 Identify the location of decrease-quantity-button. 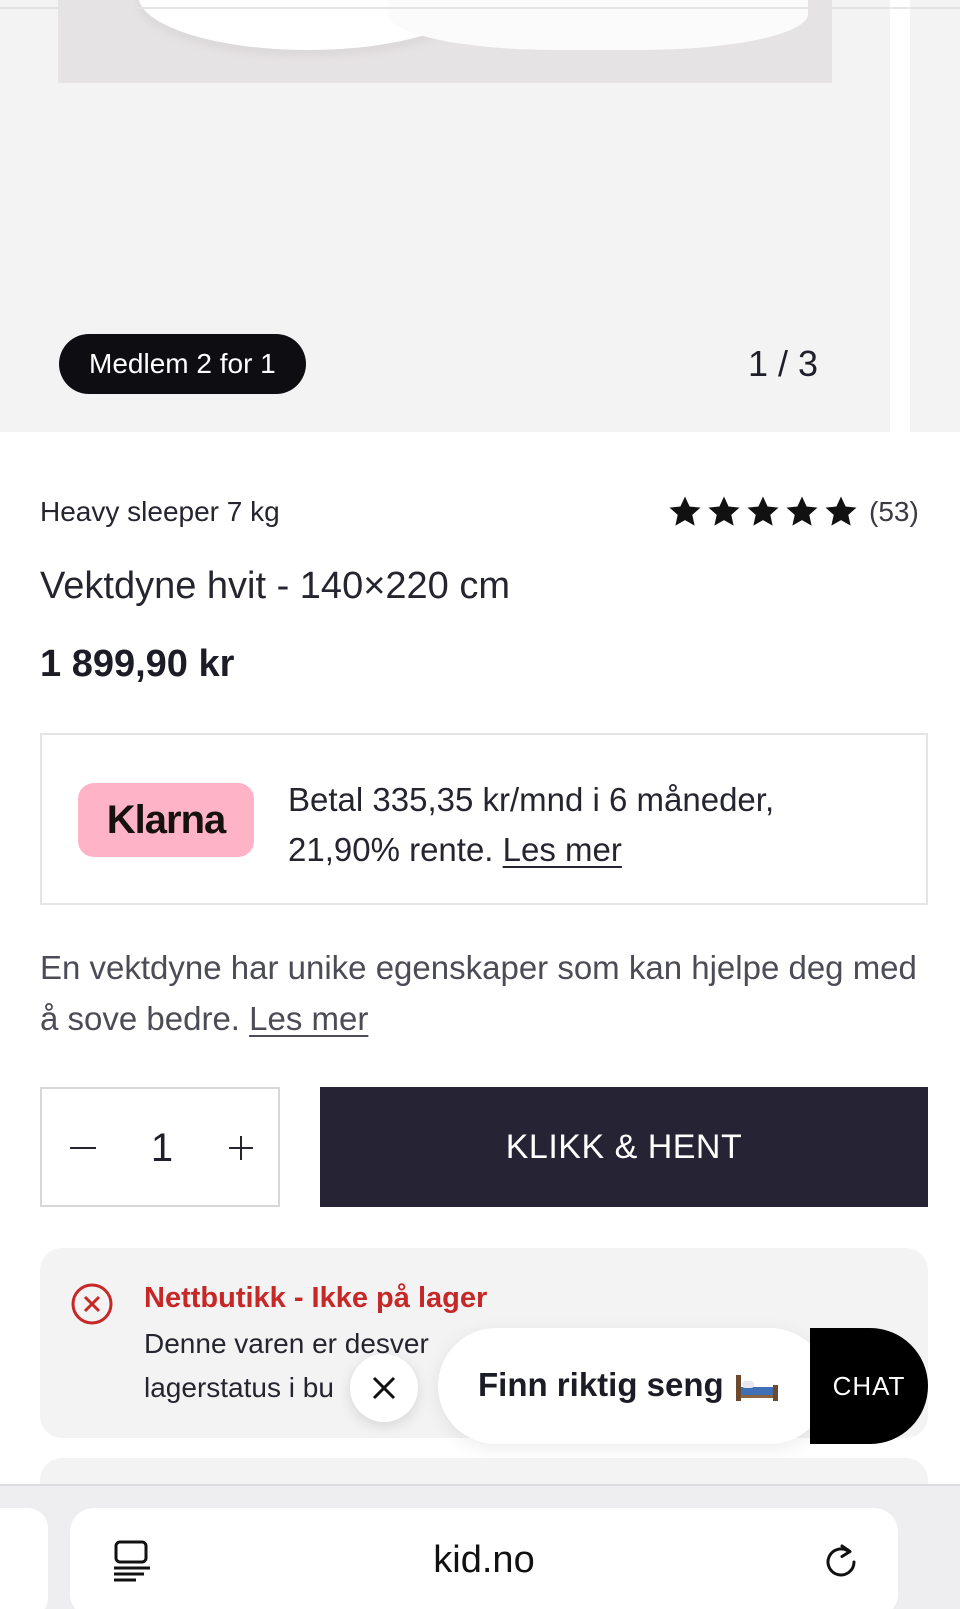
(83, 1148).